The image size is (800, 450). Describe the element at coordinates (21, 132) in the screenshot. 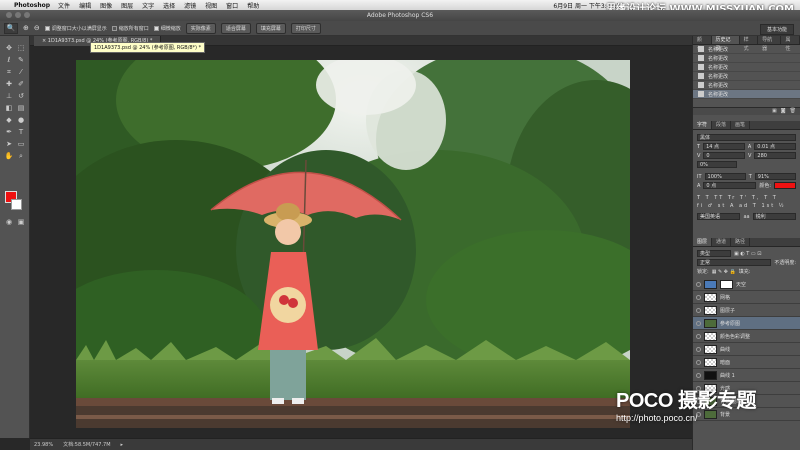

I see `type-tool-icon: T` at that location.